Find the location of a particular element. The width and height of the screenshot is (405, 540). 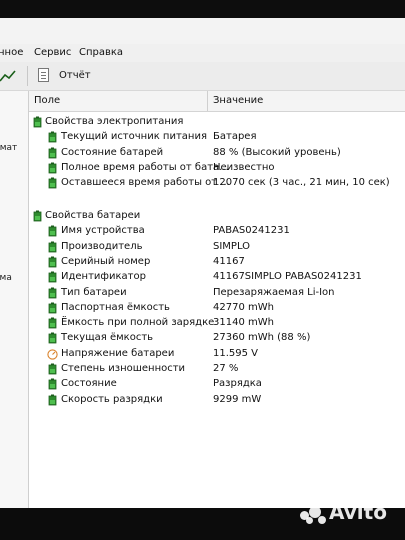

menu-bar: нное Сервис Справка is located at coordinates (202, 53).